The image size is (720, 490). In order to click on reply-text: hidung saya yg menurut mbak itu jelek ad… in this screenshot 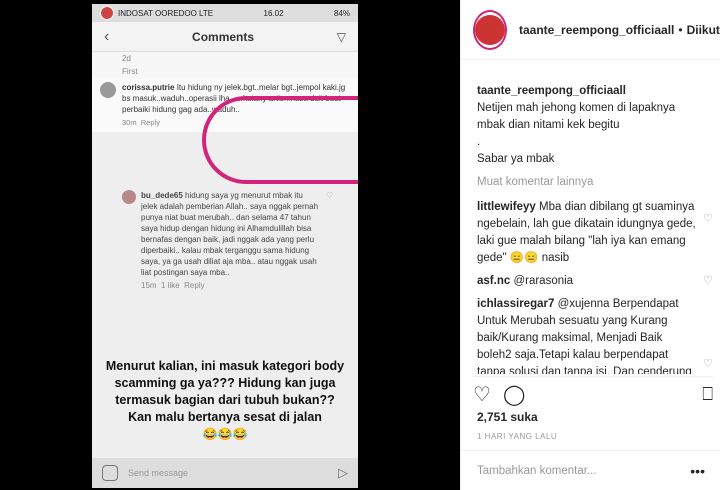, I will do `click(230, 234)`.